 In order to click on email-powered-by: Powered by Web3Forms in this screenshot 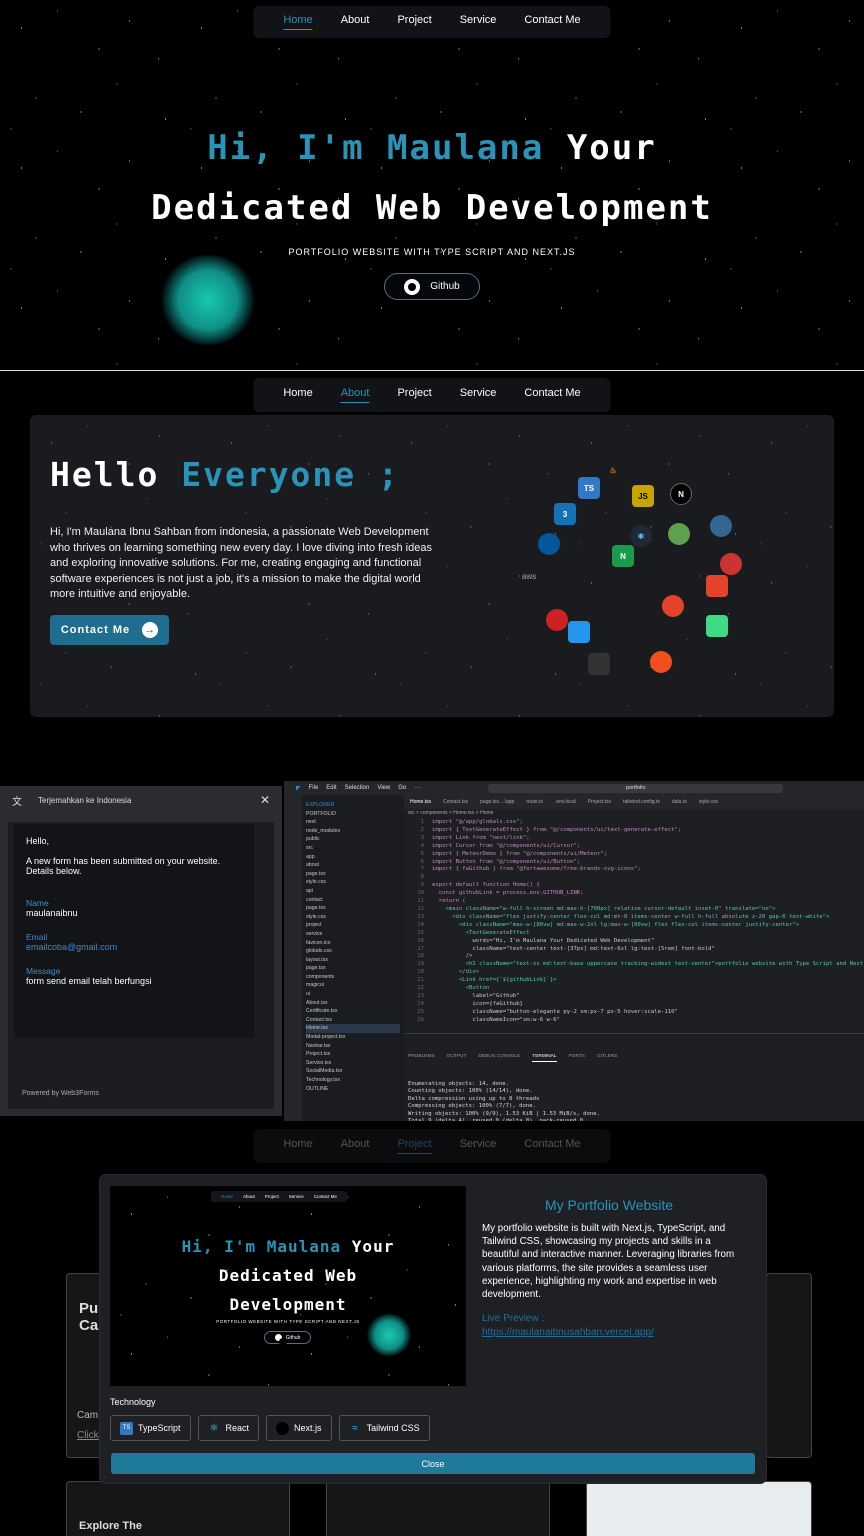, I will do `click(60, 1093)`.